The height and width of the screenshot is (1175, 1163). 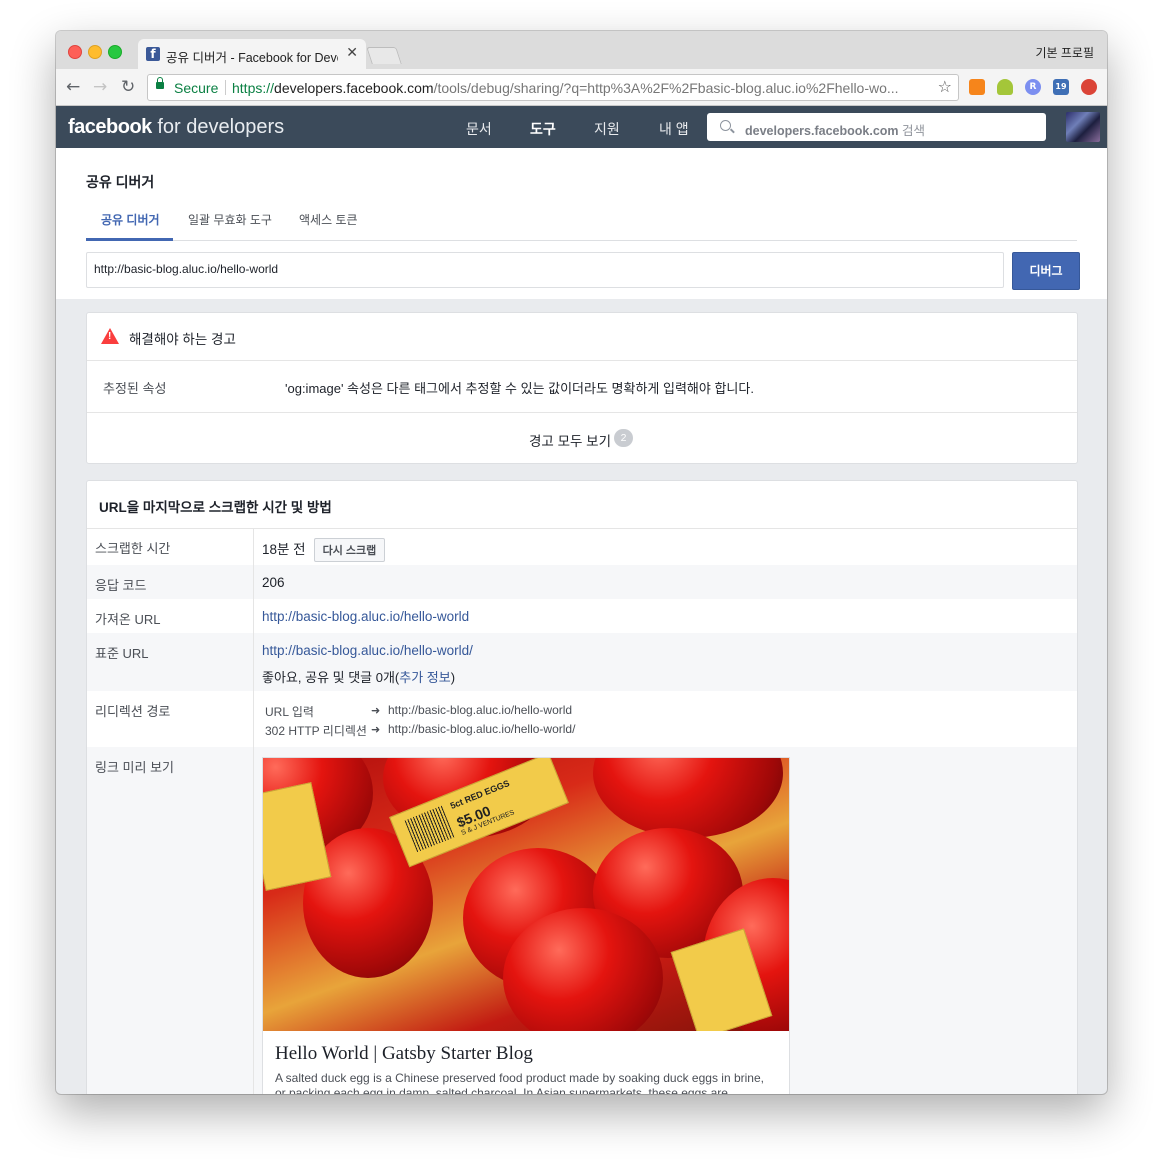 I want to click on scraped-time-value-wrap: 18분 전 다시 스크랩, so click(x=324, y=550).